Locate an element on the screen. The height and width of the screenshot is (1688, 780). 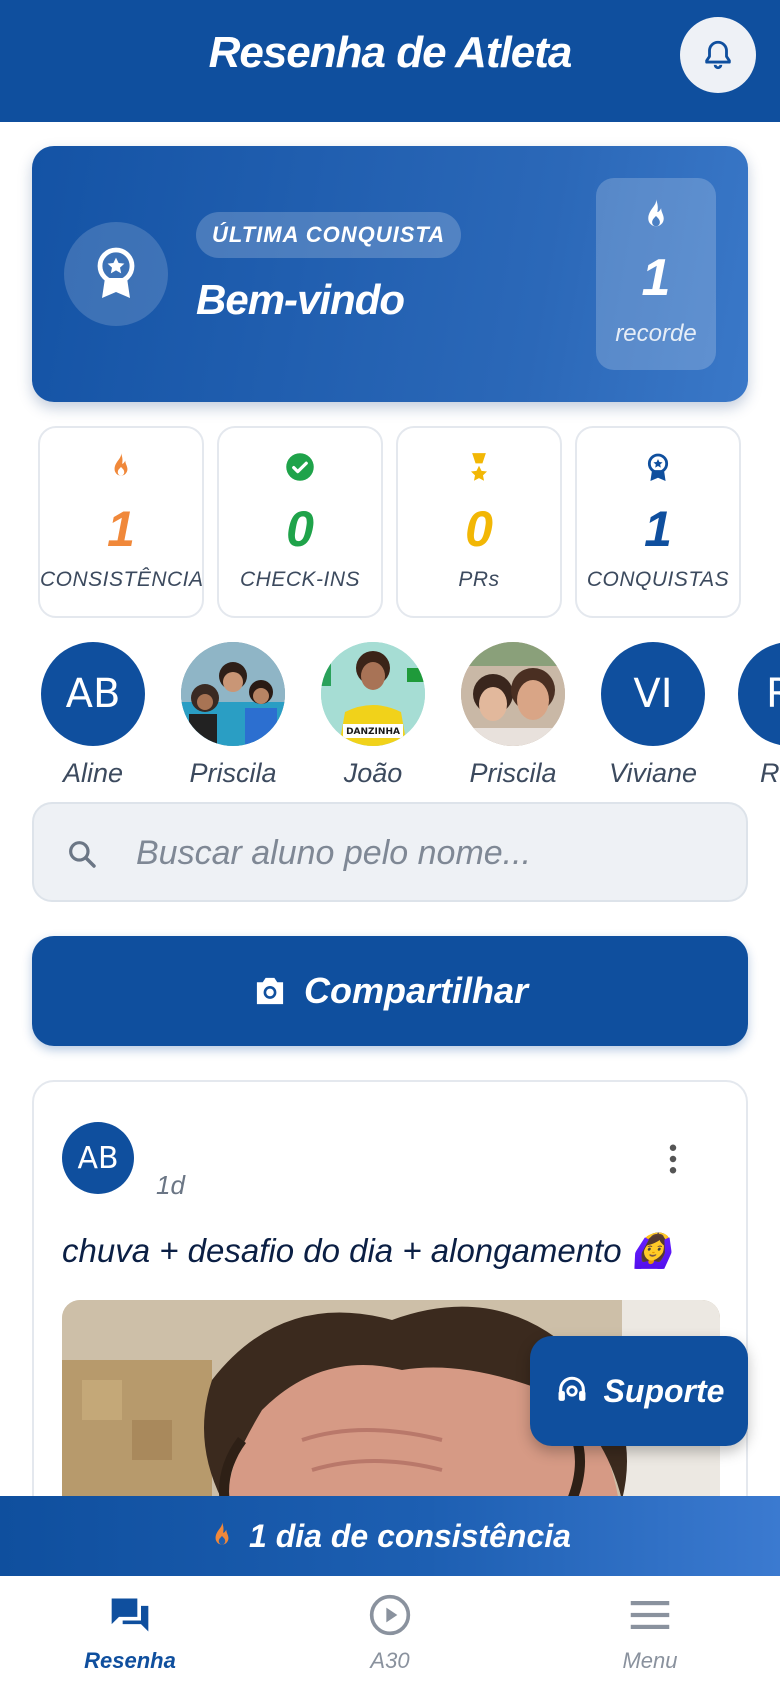
hamburger-icon is located at coordinates (650, 1615).